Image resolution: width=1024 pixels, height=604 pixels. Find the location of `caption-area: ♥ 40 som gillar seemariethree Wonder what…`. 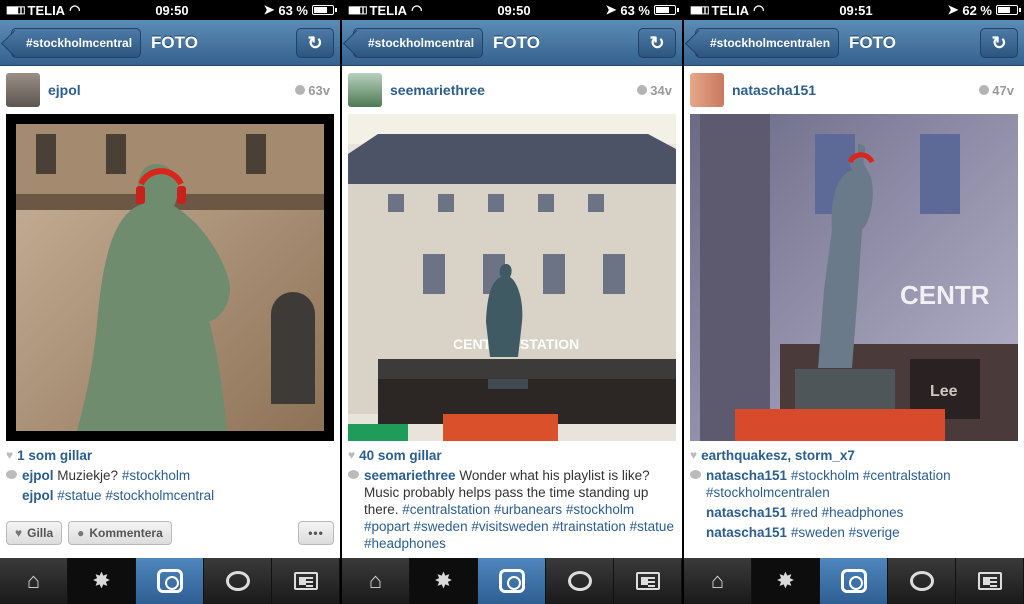

caption-area: ♥ 40 som gillar seemariethree Wonder what… is located at coordinates (512, 496).